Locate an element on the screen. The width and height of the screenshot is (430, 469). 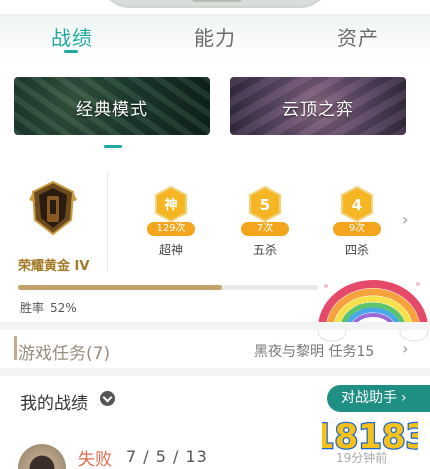
honor-quadra-kill-count: 9次 is located at coordinates (357, 229).